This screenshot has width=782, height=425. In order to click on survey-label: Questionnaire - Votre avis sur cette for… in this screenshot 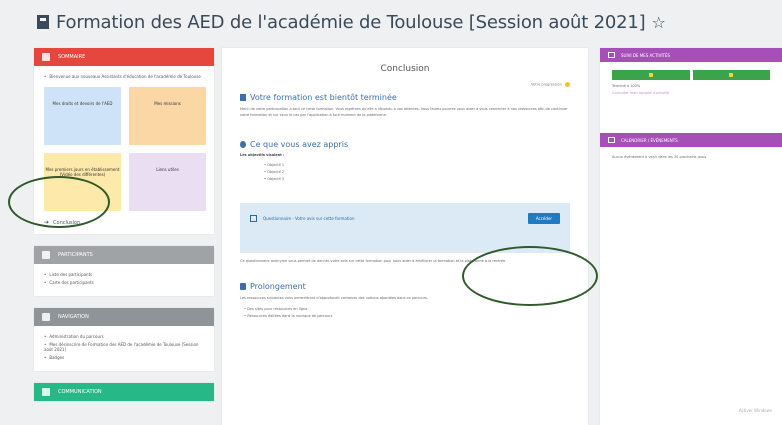, I will do `click(309, 218)`.